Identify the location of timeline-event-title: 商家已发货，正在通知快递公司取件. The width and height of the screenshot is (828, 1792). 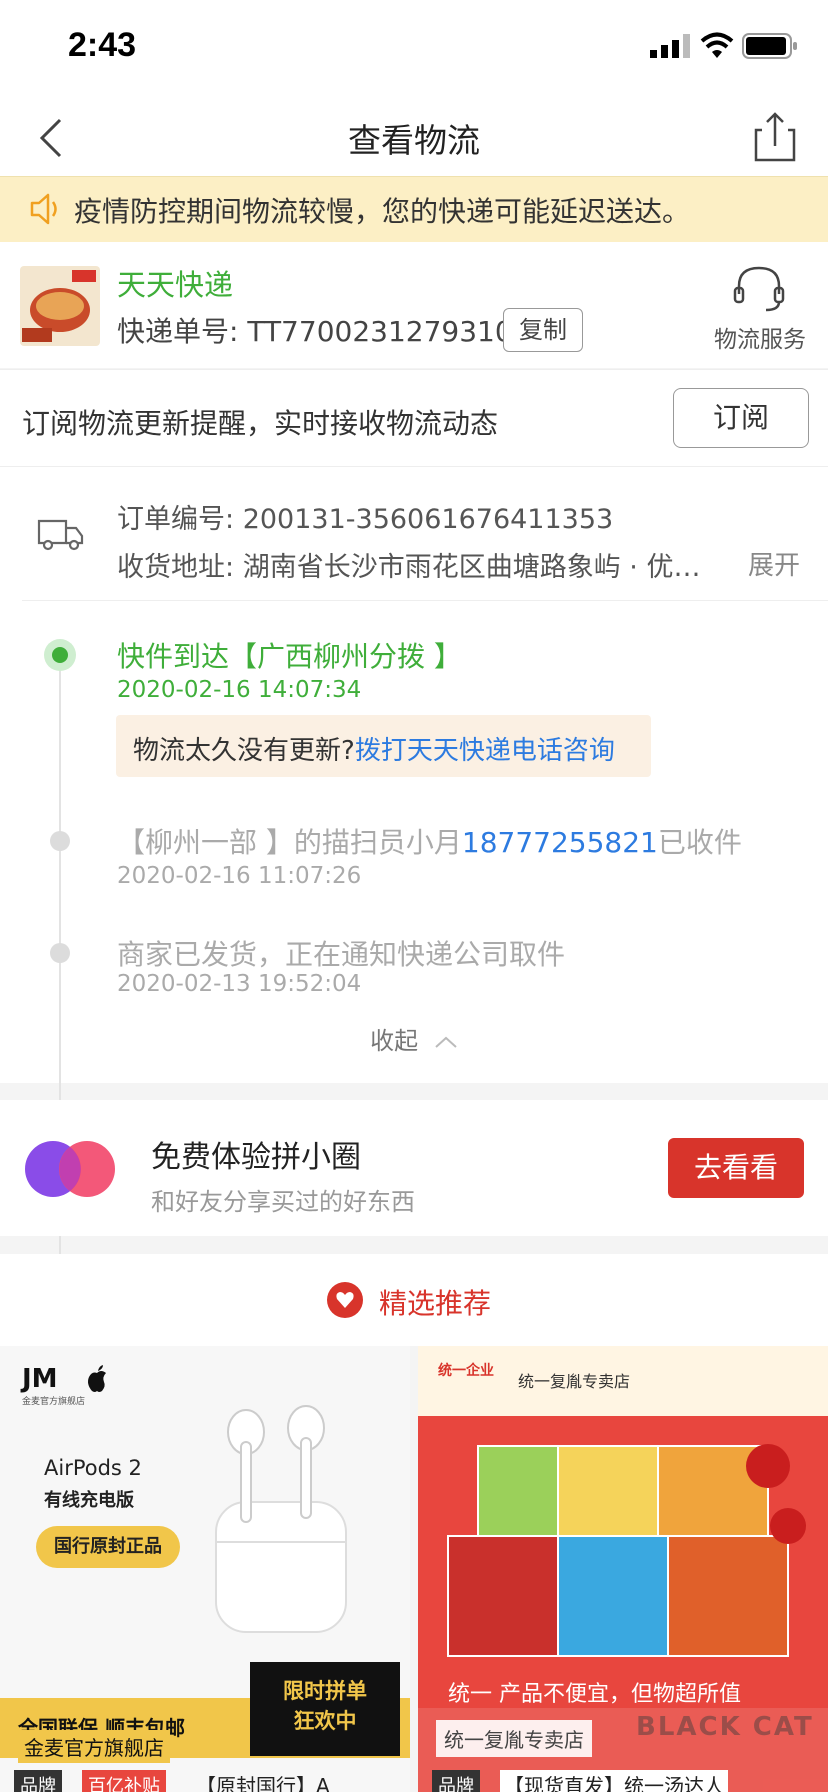
(341, 954).